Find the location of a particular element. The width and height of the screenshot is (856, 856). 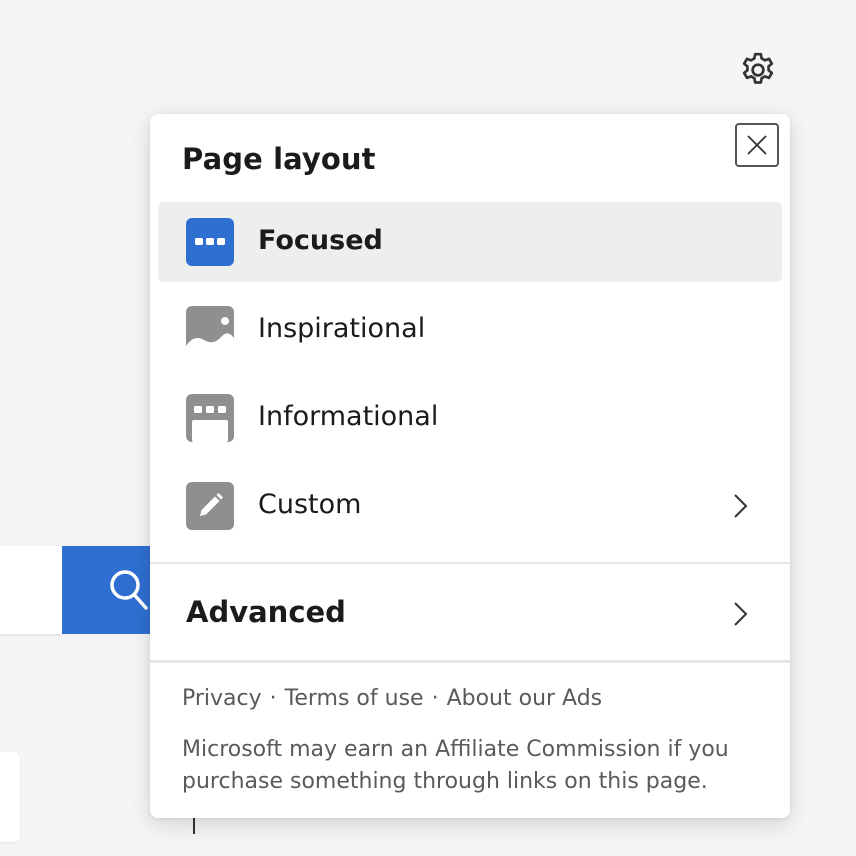

image-layout-icon is located at coordinates (210, 330).